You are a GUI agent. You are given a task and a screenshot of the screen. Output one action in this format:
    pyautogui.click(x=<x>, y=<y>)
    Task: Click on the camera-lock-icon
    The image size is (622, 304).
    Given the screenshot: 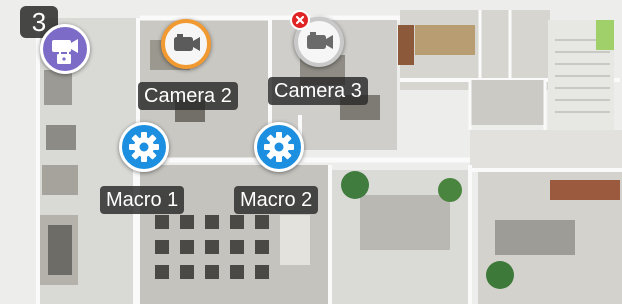 What is the action you would take?
    pyautogui.click(x=65, y=51)
    